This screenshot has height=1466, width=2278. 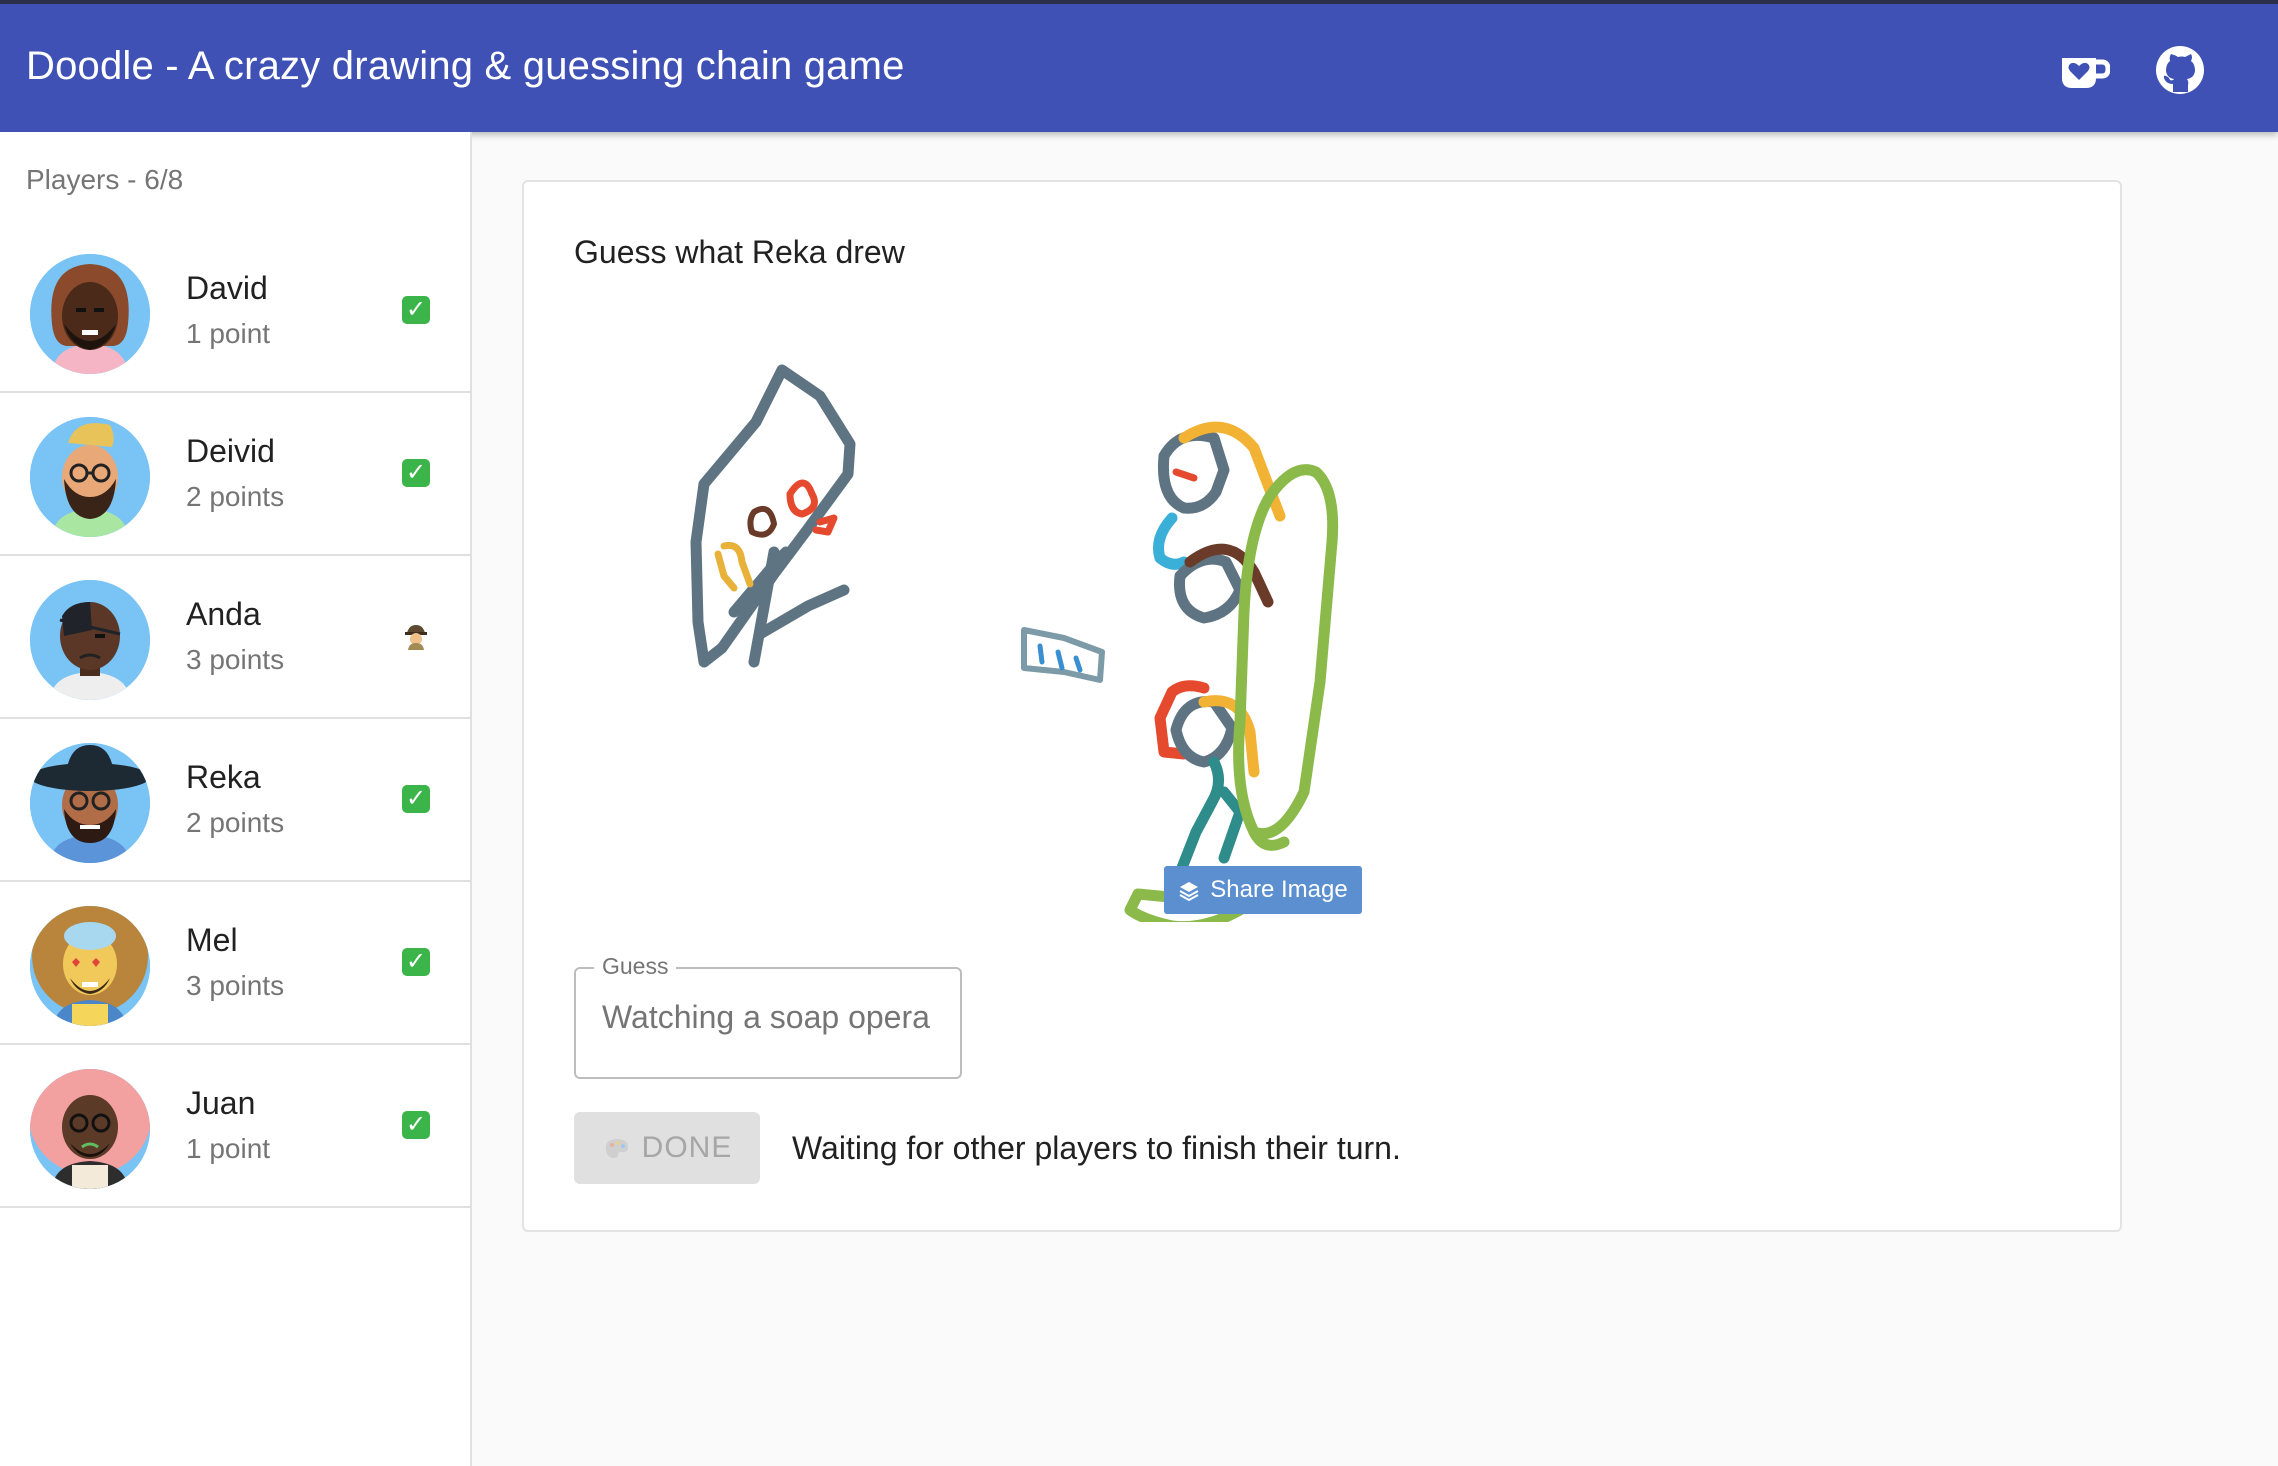 What do you see at coordinates (772, 1017) in the screenshot?
I see `guess-input` at bounding box center [772, 1017].